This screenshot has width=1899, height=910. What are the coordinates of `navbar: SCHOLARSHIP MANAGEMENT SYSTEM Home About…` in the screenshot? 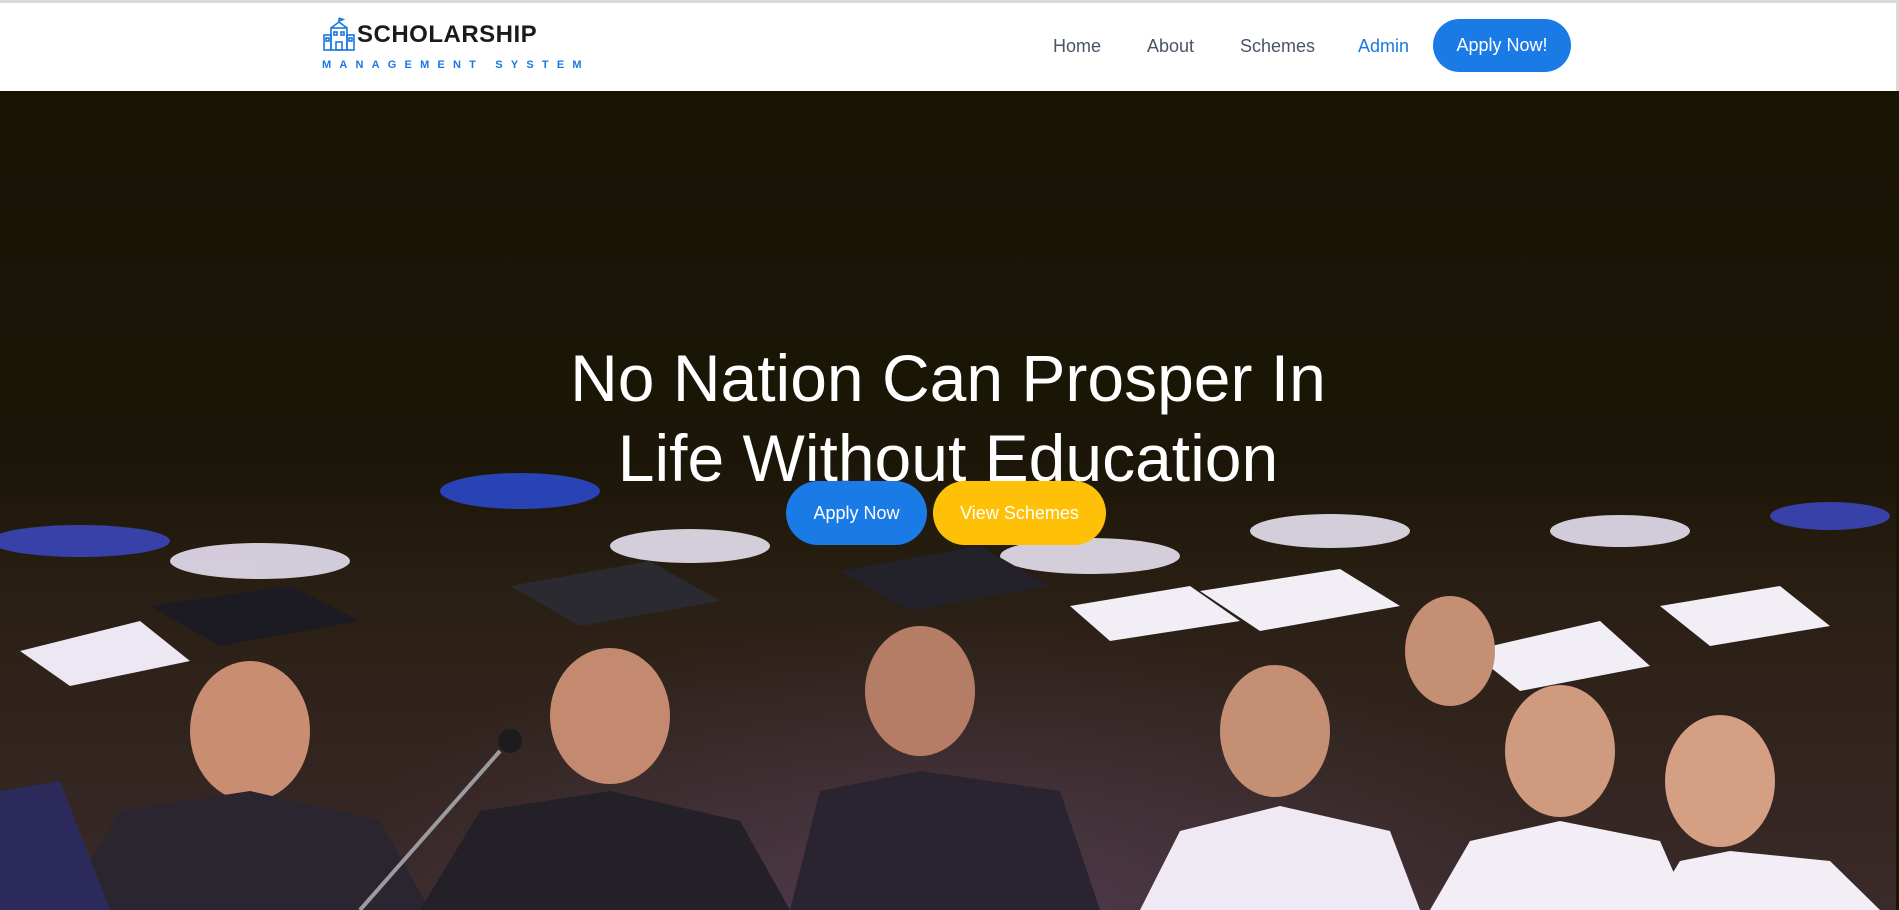 It's located at (949, 47).